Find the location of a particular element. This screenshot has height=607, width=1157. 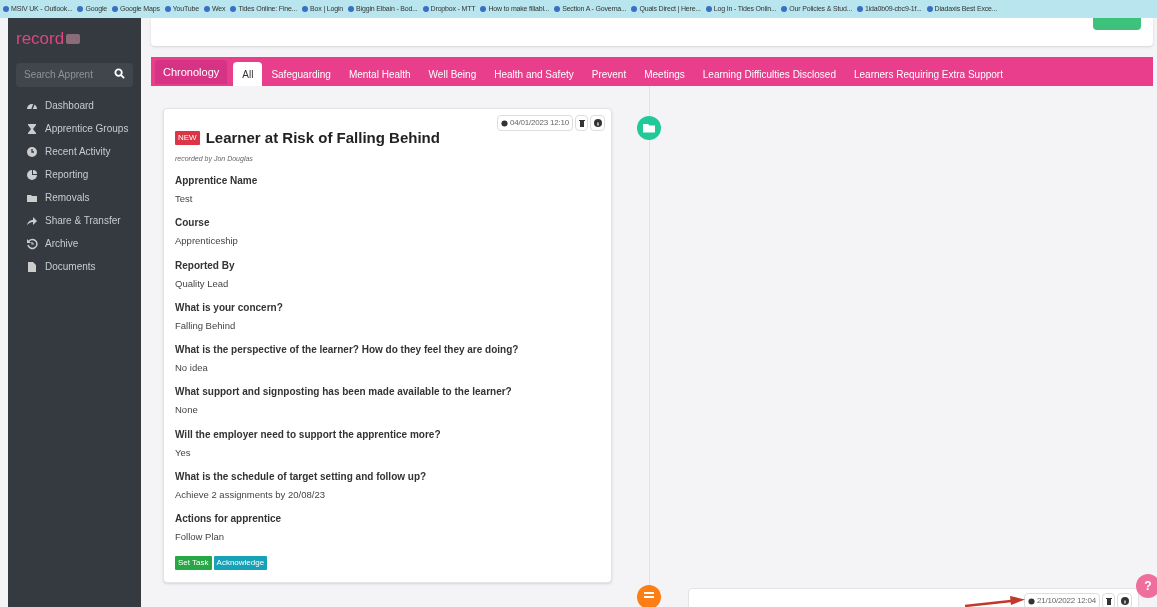

search-icon is located at coordinates (119, 73).